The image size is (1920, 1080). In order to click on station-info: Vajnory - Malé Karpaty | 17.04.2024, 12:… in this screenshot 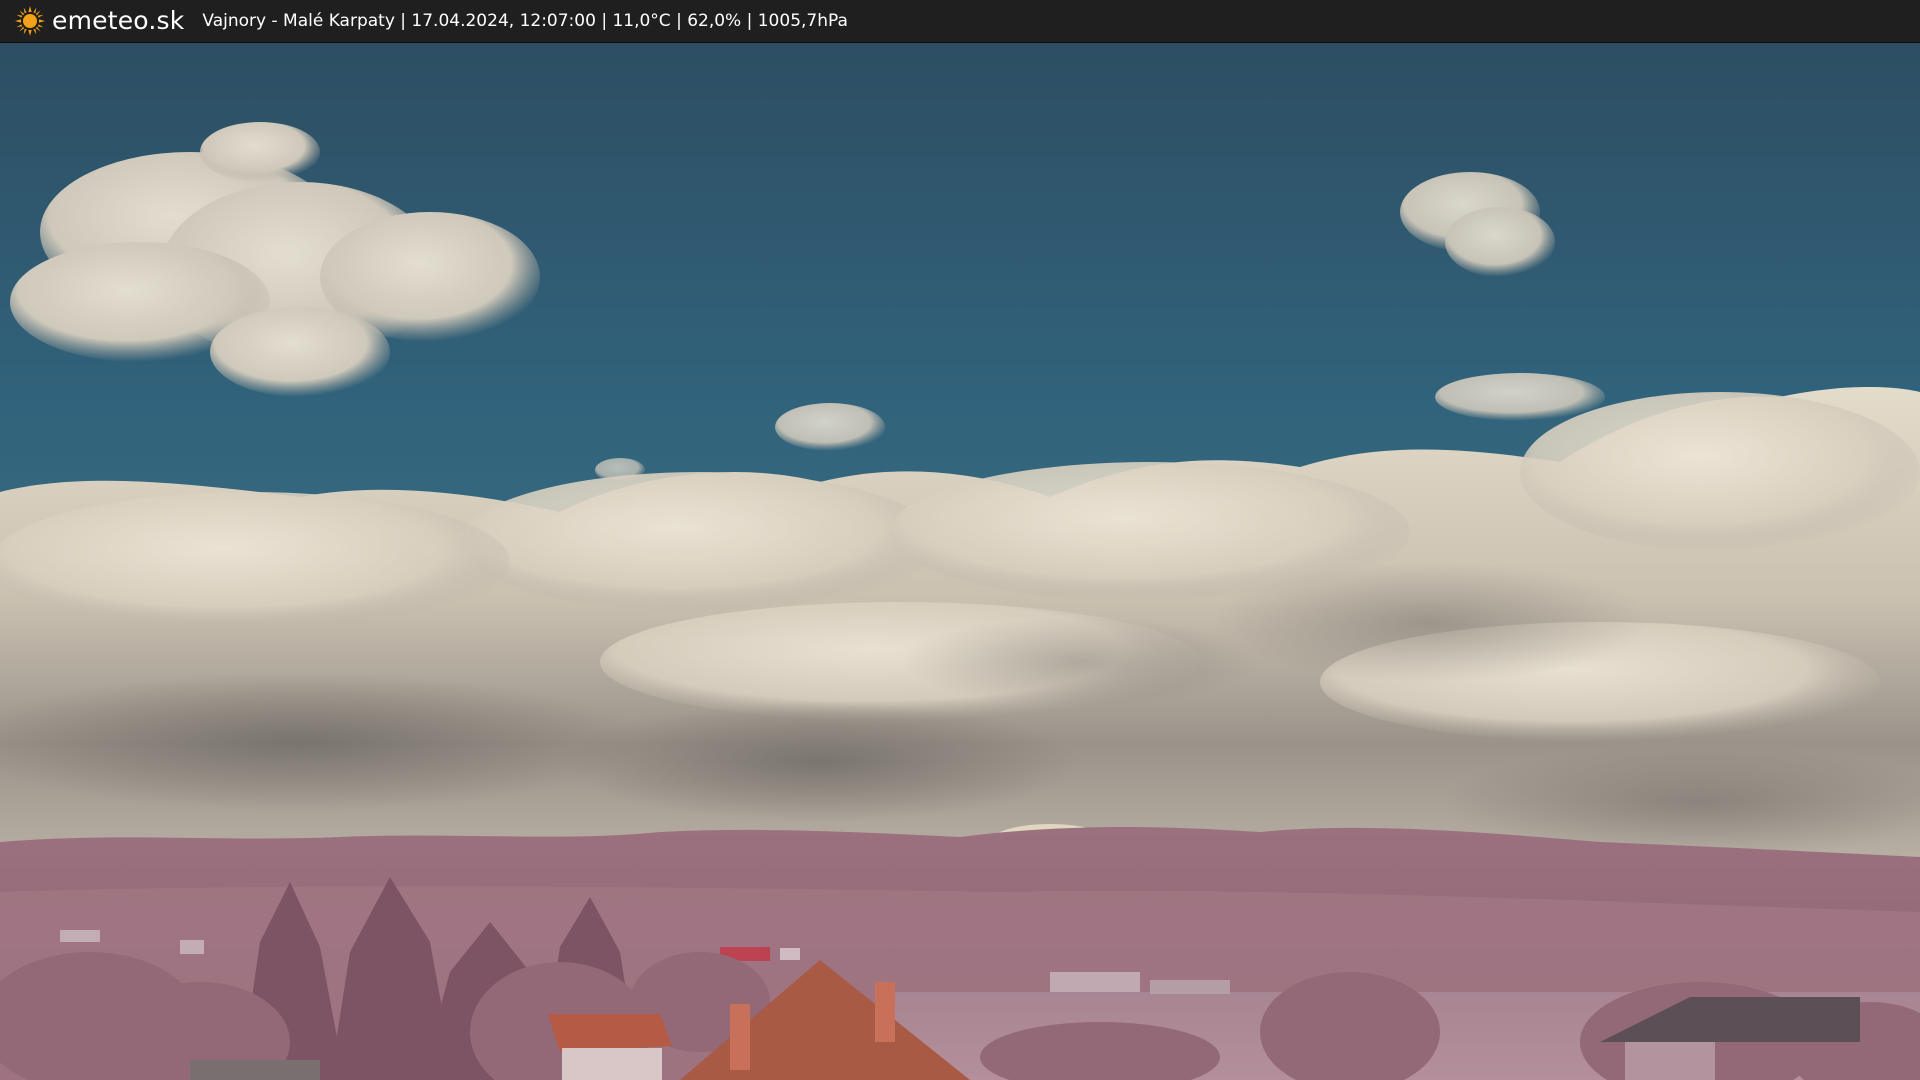, I will do `click(525, 21)`.